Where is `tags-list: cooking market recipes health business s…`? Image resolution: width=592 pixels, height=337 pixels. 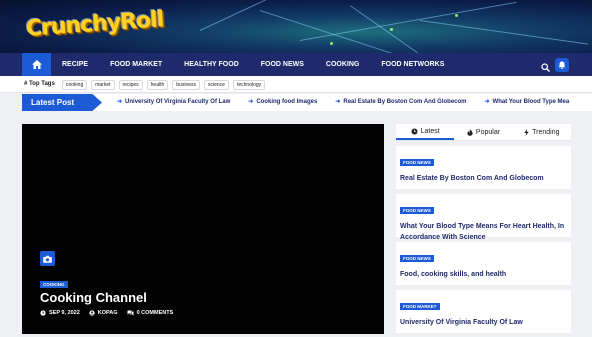 tags-list: cooking market recipes health business s… is located at coordinates (165, 85).